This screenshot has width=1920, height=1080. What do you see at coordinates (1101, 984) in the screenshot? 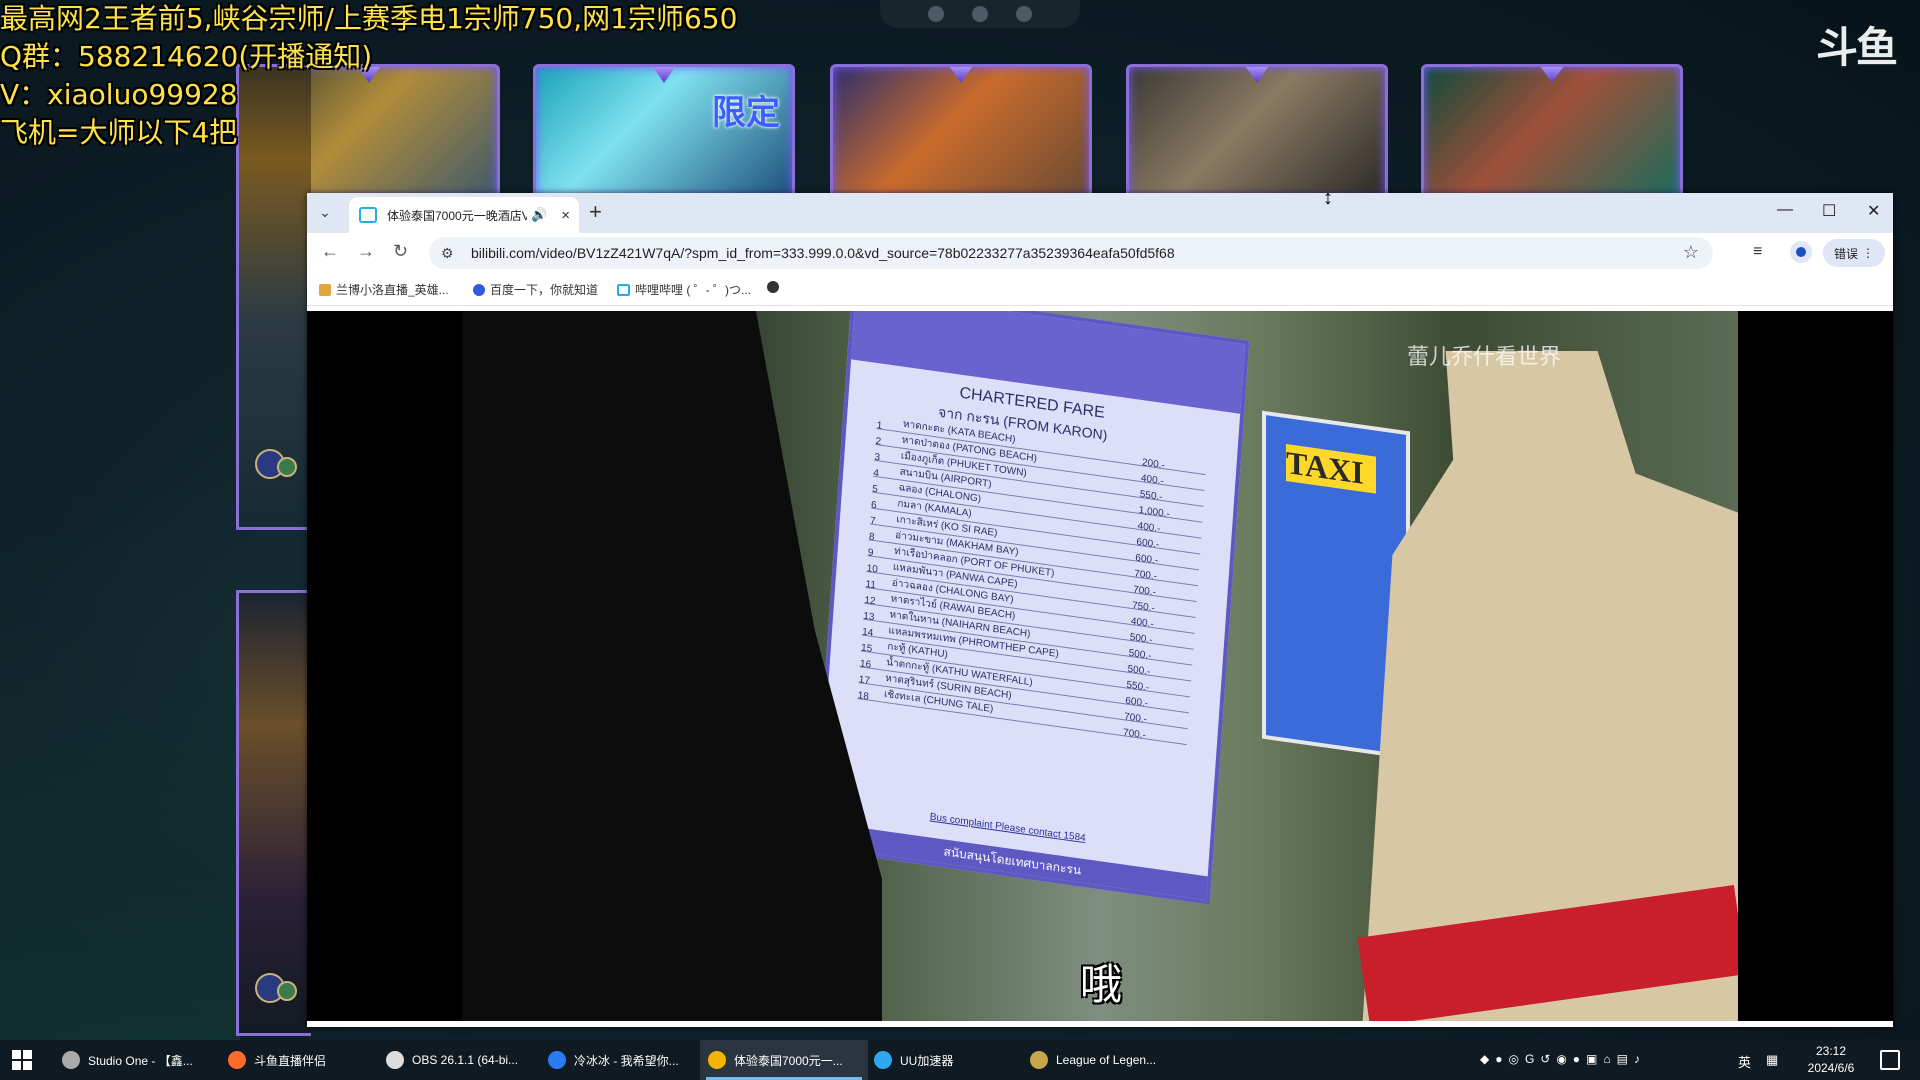
I see `video-subtitle: 哦` at bounding box center [1101, 984].